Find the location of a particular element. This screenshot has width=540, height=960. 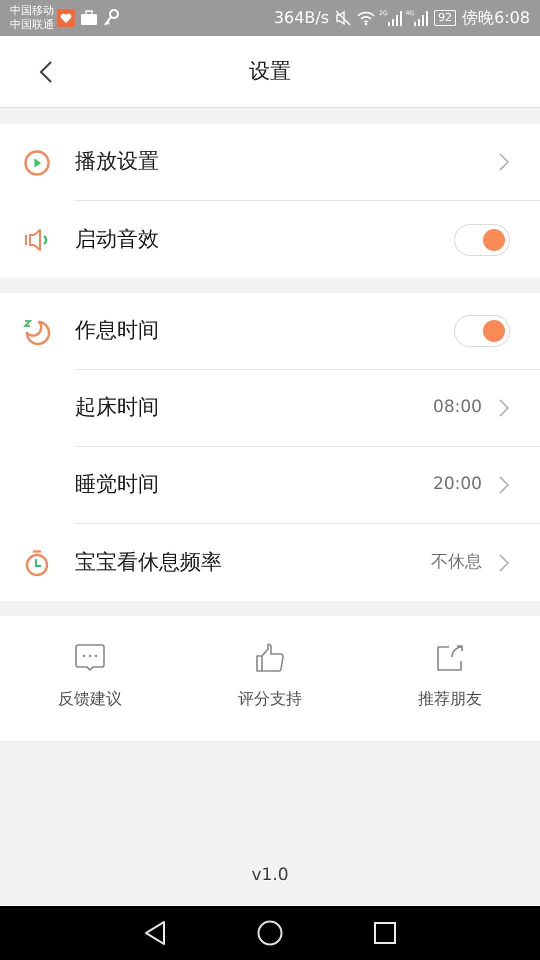

battery-indicator: 92 is located at coordinates (445, 18).